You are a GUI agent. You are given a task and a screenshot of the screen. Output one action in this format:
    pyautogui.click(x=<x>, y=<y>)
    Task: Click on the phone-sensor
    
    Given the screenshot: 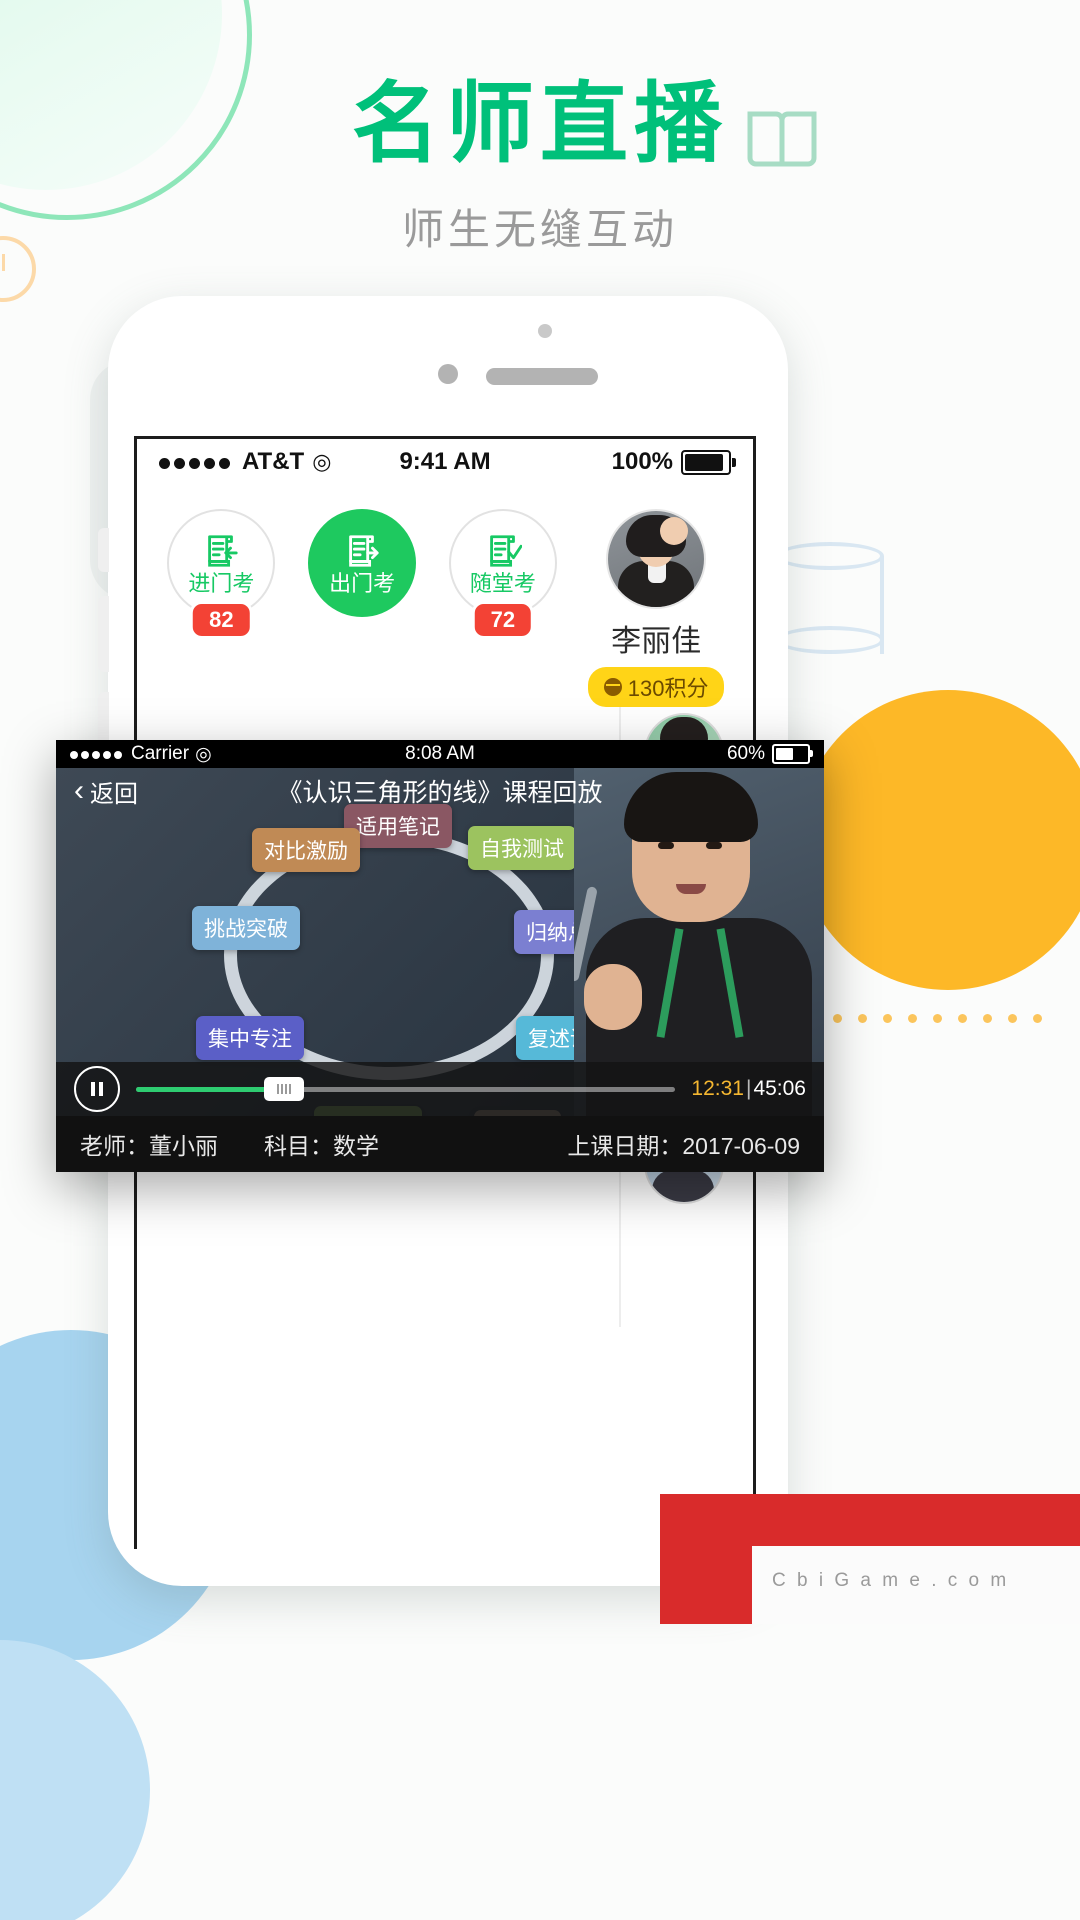 What is the action you would take?
    pyautogui.click(x=545, y=331)
    